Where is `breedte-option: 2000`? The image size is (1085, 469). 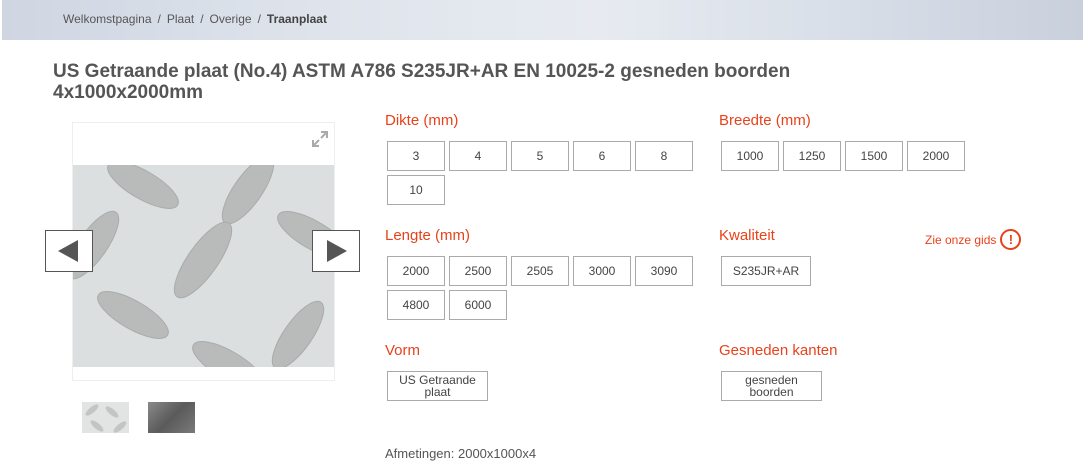
breedte-option: 2000 is located at coordinates (936, 156).